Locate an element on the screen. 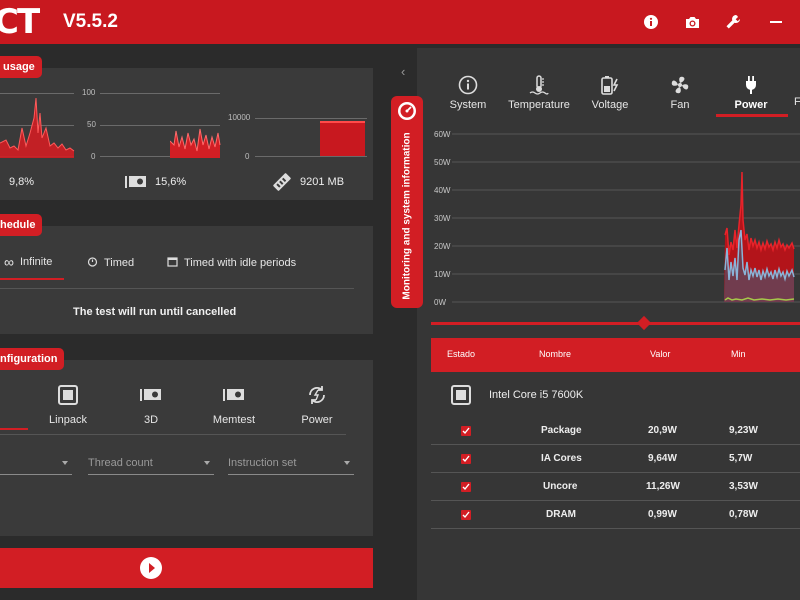  tab-voltage: Voltage is located at coordinates (610, 92).